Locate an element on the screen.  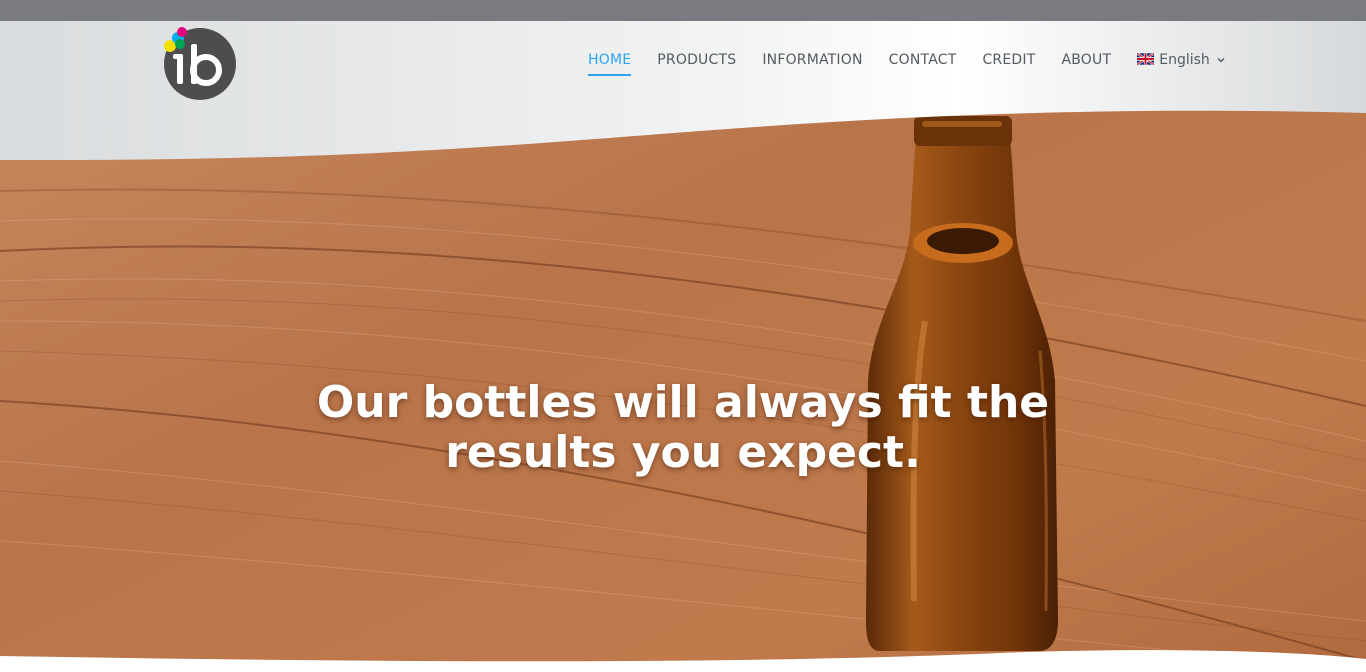
uk-flag-icon is located at coordinates (1146, 59).